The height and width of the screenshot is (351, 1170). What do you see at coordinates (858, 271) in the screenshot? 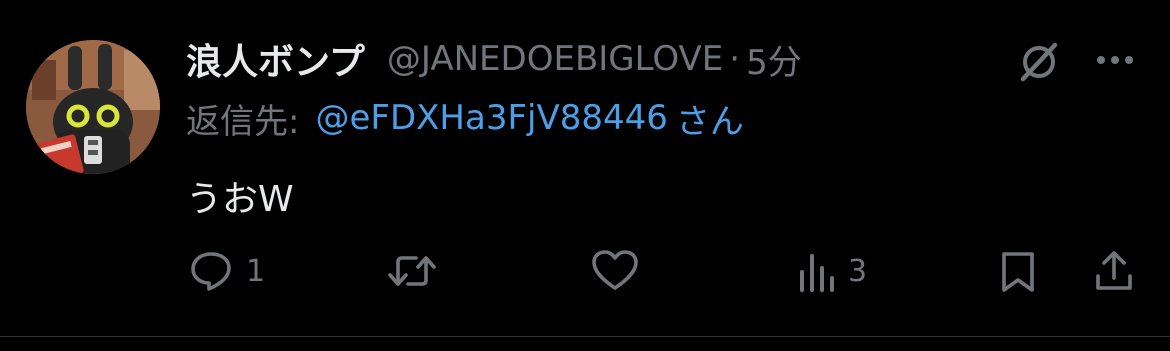
I see `views-count: 3` at bounding box center [858, 271].